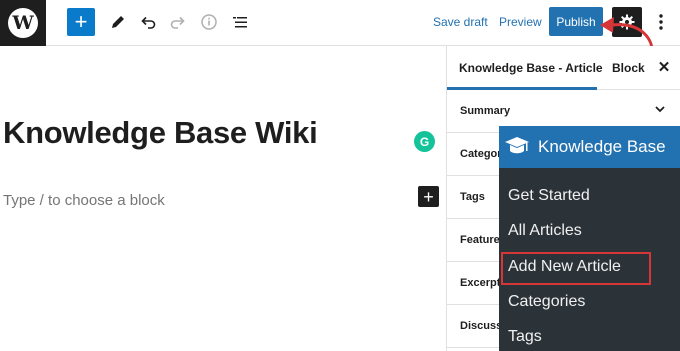 The image size is (680, 351). I want to click on details-button, so click(209, 22).